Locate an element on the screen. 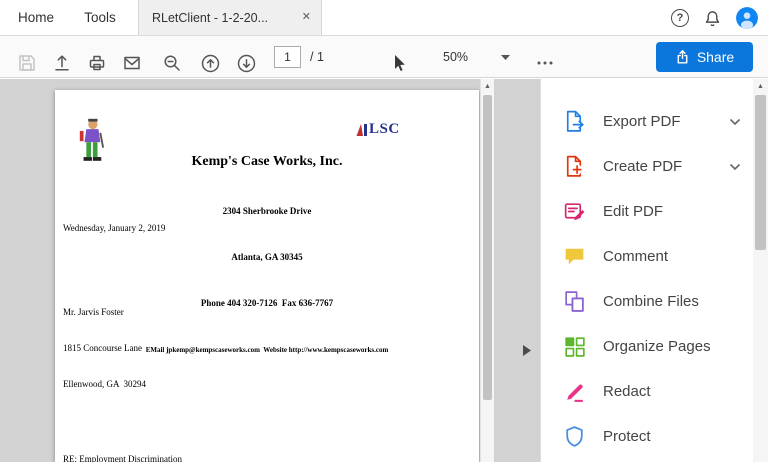  document-scrollbar: ▲ is located at coordinates (487, 270).